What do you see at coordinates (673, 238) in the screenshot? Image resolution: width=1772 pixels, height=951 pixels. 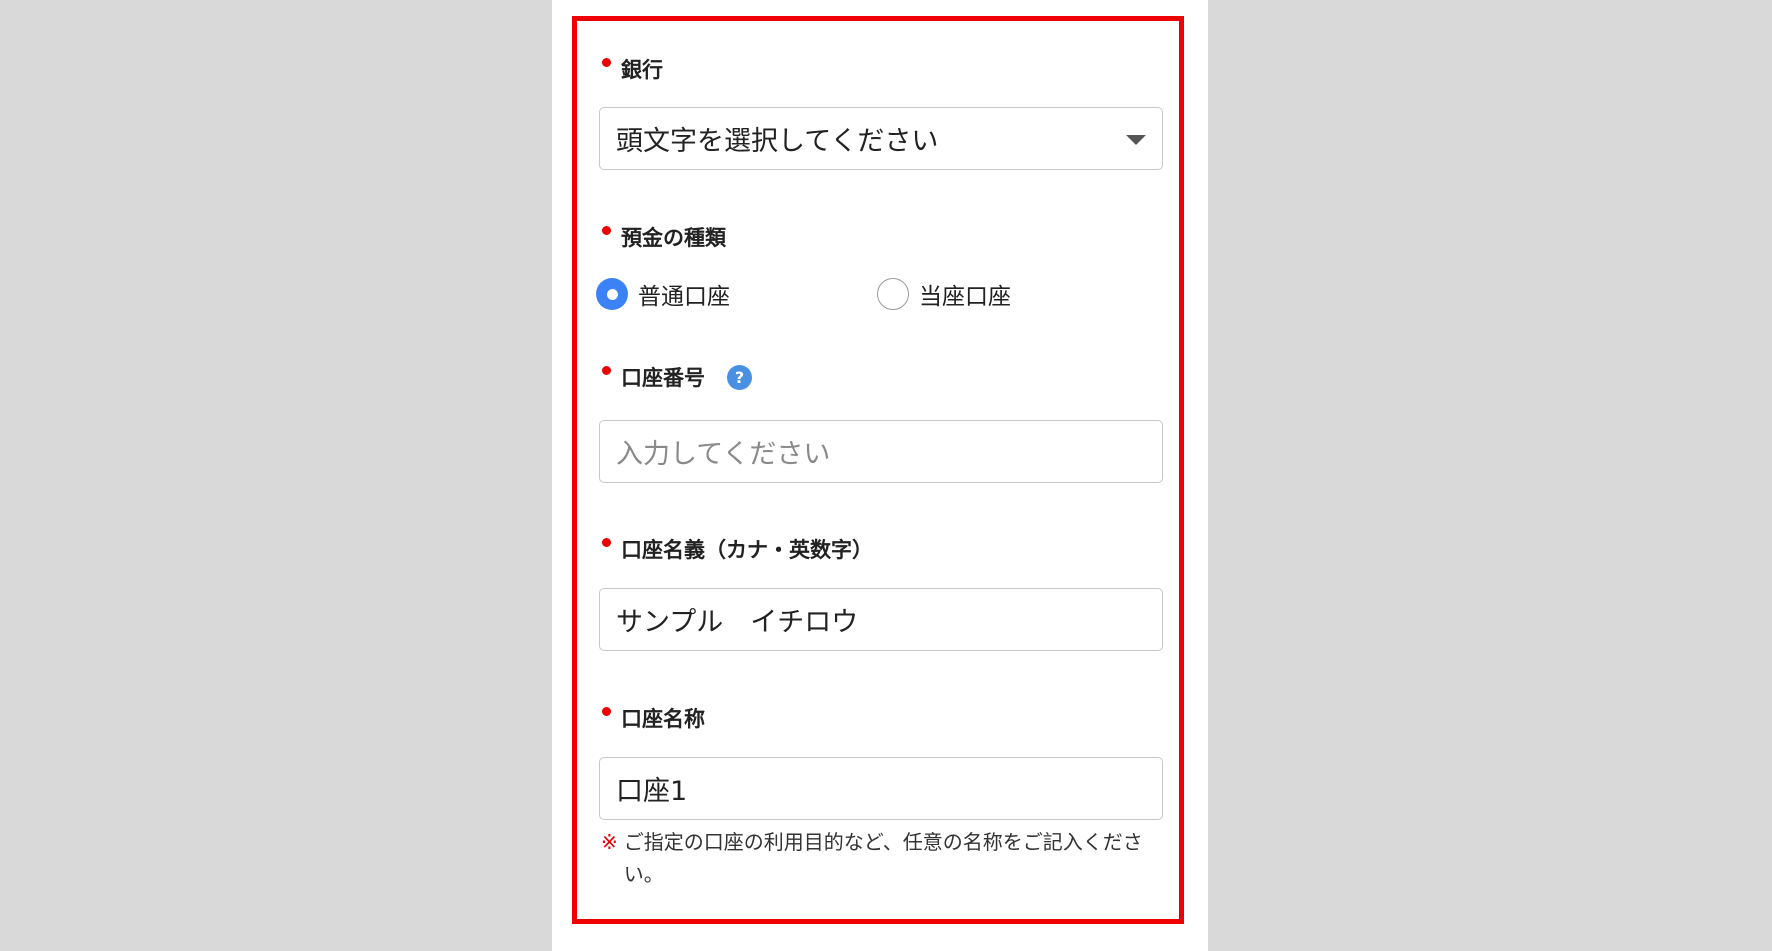 I see `deposit-type-label-text: 預金の種類` at bounding box center [673, 238].